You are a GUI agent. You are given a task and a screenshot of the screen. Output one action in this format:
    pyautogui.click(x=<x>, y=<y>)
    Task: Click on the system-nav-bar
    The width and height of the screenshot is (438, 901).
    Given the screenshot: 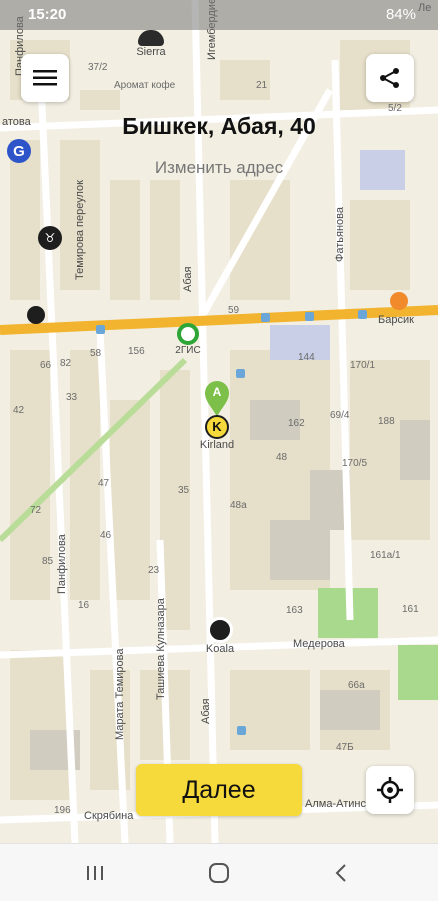 What is the action you would take?
    pyautogui.click(x=219, y=872)
    